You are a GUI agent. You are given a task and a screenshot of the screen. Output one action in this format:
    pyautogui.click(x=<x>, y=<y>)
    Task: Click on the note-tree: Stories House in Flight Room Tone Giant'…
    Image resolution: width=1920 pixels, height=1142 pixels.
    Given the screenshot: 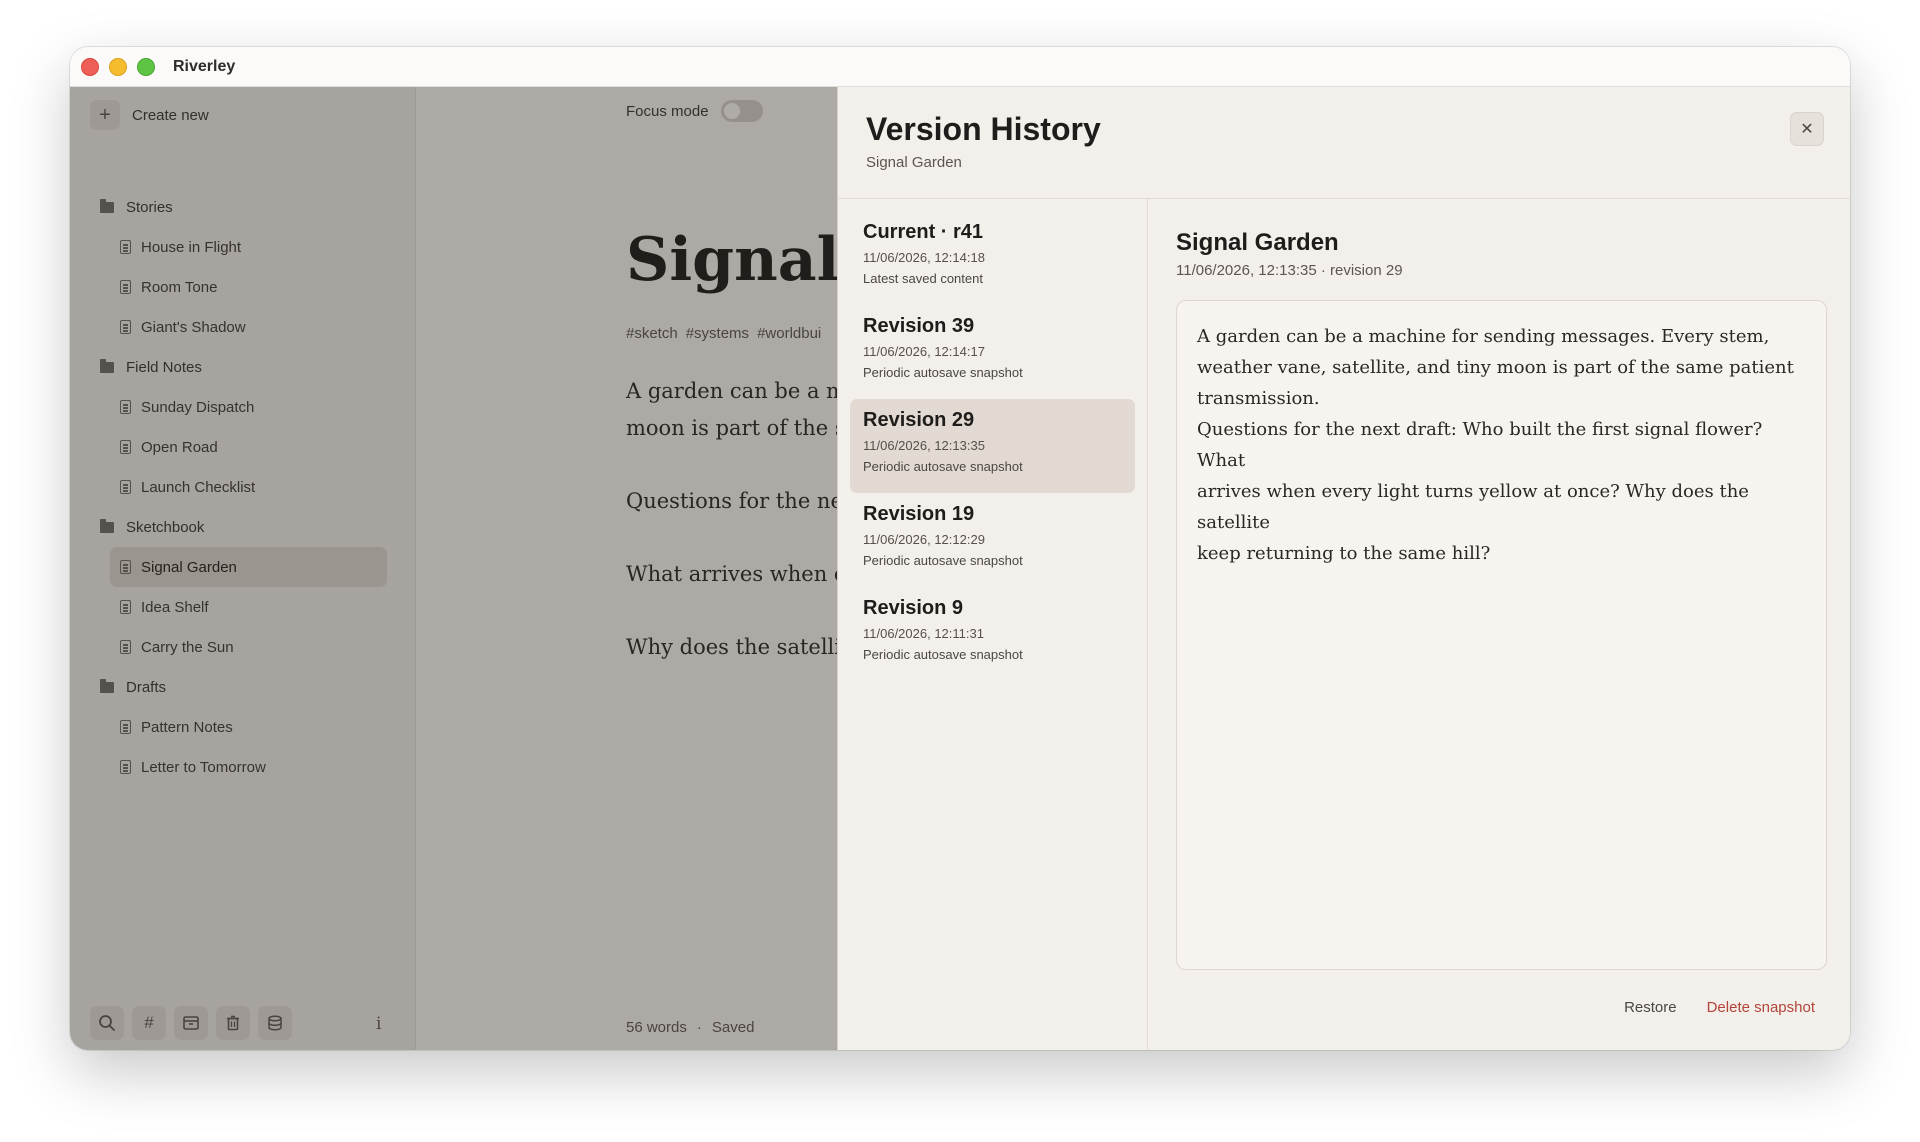 What is the action you would take?
    pyautogui.click(x=242, y=487)
    